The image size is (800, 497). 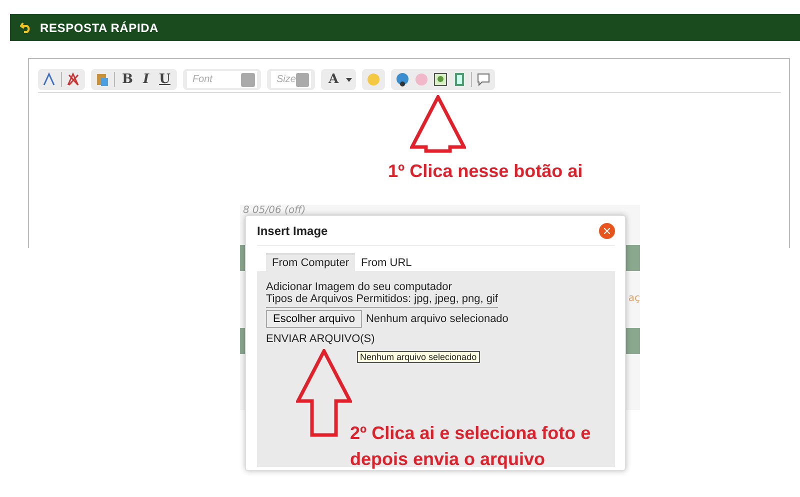 What do you see at coordinates (146, 79) in the screenshot?
I see `italic-button: I` at bounding box center [146, 79].